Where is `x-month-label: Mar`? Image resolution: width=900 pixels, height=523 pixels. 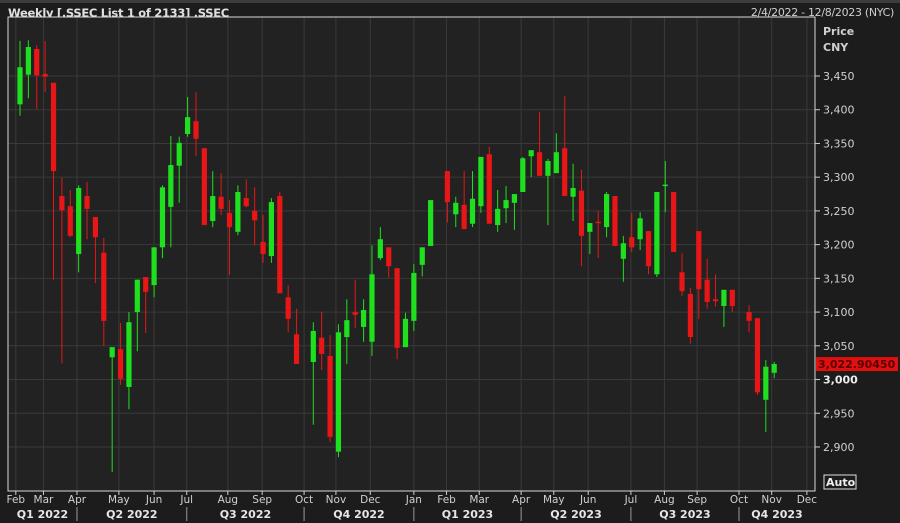
x-month-label: Mar is located at coordinates (479, 500).